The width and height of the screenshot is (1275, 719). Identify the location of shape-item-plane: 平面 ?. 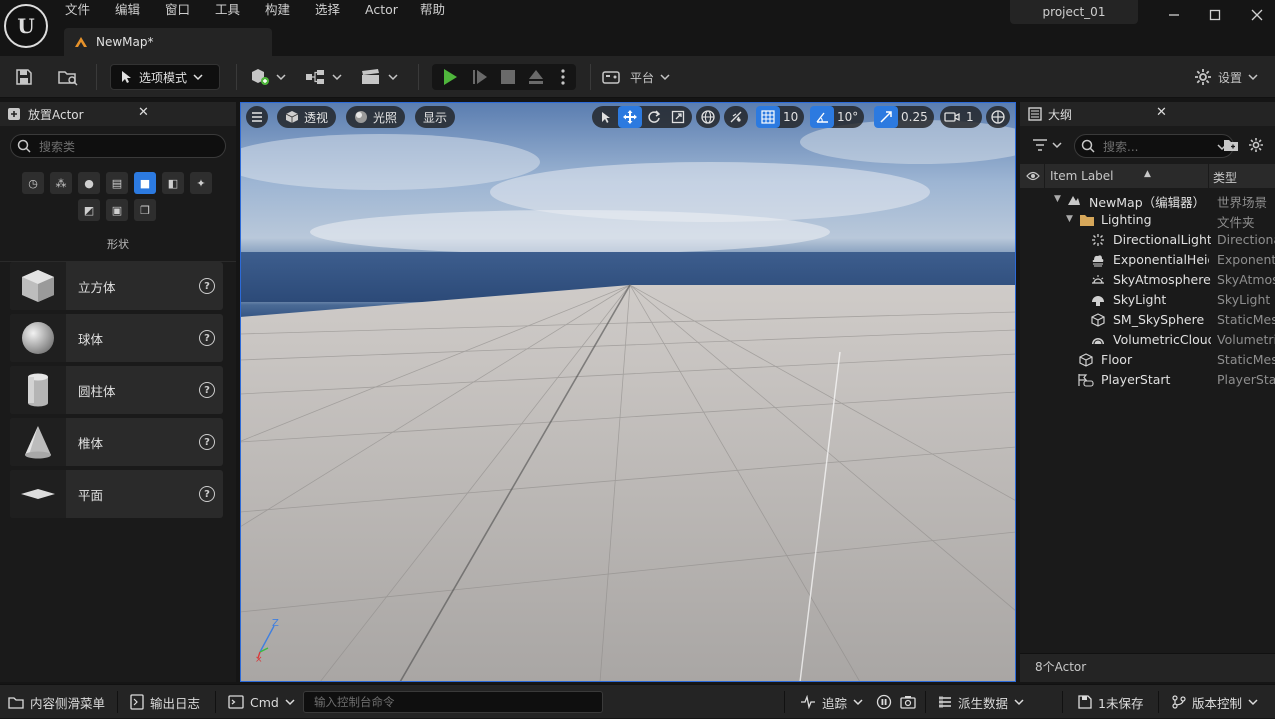
(116, 494).